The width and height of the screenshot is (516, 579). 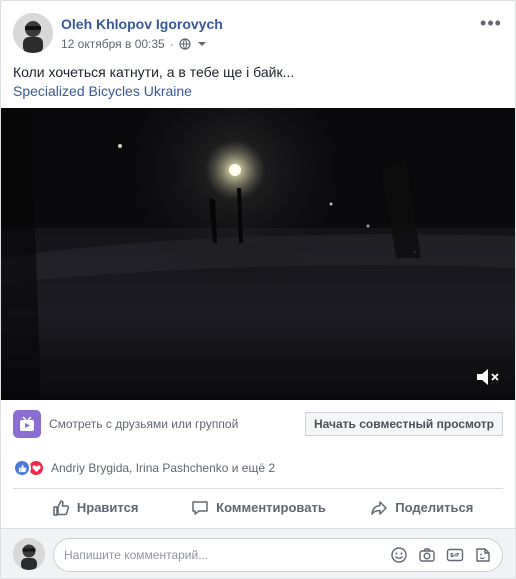 What do you see at coordinates (113, 44) in the screenshot?
I see `post-timestamp: 12 октября в 00:35` at bounding box center [113, 44].